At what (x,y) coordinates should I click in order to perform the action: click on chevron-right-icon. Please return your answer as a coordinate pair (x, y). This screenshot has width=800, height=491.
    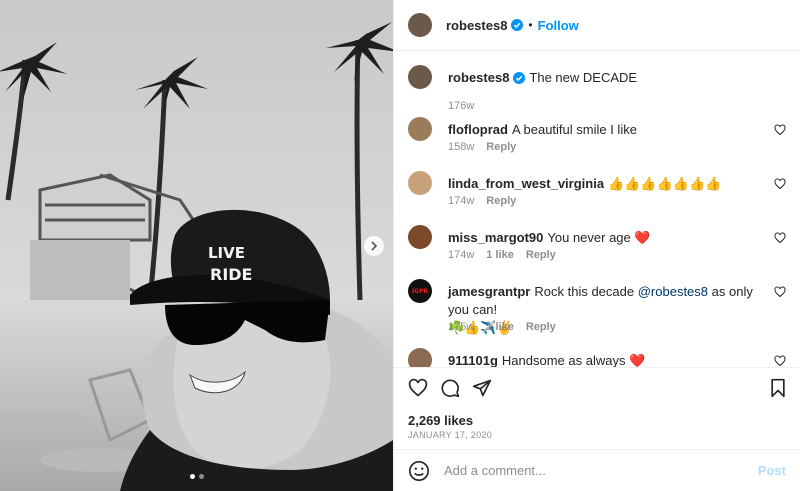
    Looking at the image, I should click on (374, 246).